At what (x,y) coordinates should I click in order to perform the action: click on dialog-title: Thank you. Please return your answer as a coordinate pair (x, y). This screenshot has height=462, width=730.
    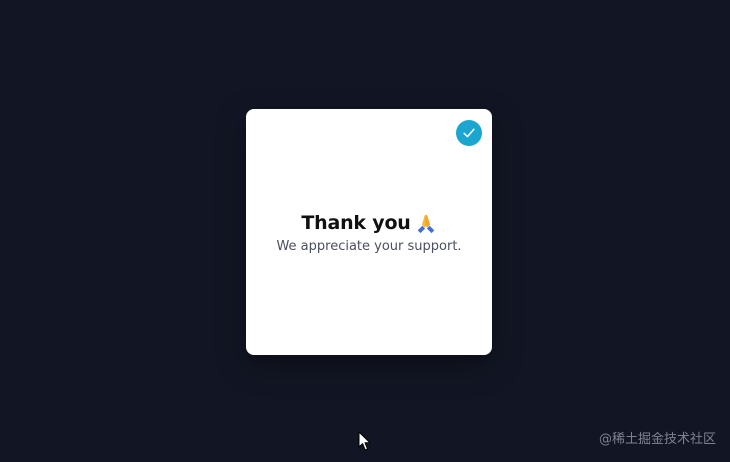
    Looking at the image, I should click on (356, 223).